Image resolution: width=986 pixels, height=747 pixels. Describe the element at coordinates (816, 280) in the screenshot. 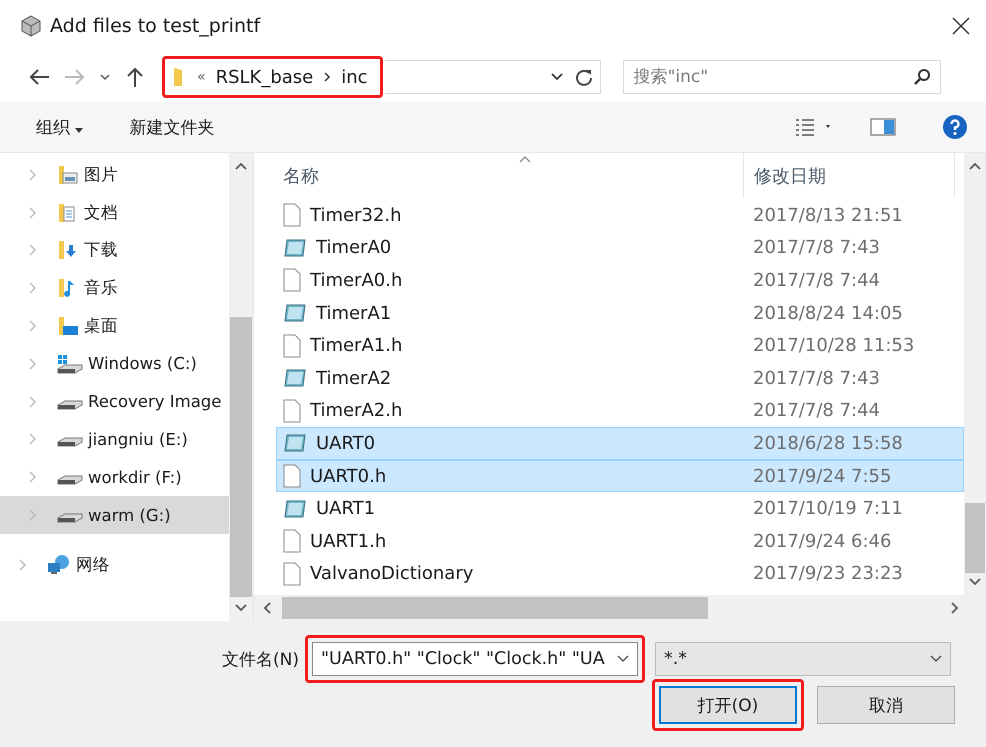

I see `modified-date: 2017/7/8 7:44` at that location.